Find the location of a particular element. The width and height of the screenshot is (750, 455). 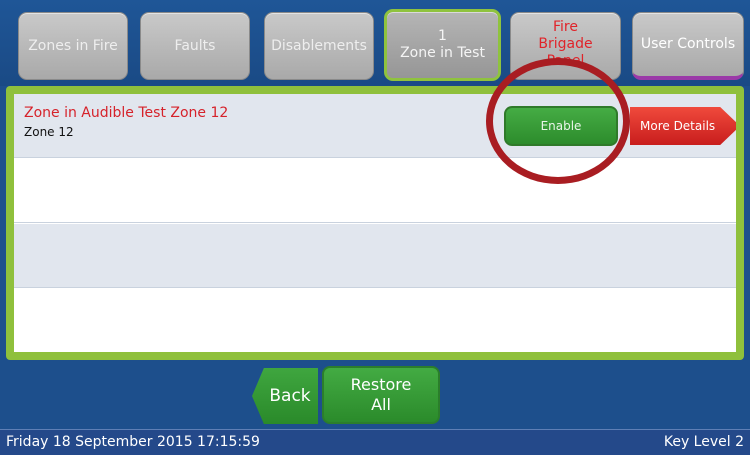

tab-zones-in-fire-label: Zones in Fire is located at coordinates (73, 45).